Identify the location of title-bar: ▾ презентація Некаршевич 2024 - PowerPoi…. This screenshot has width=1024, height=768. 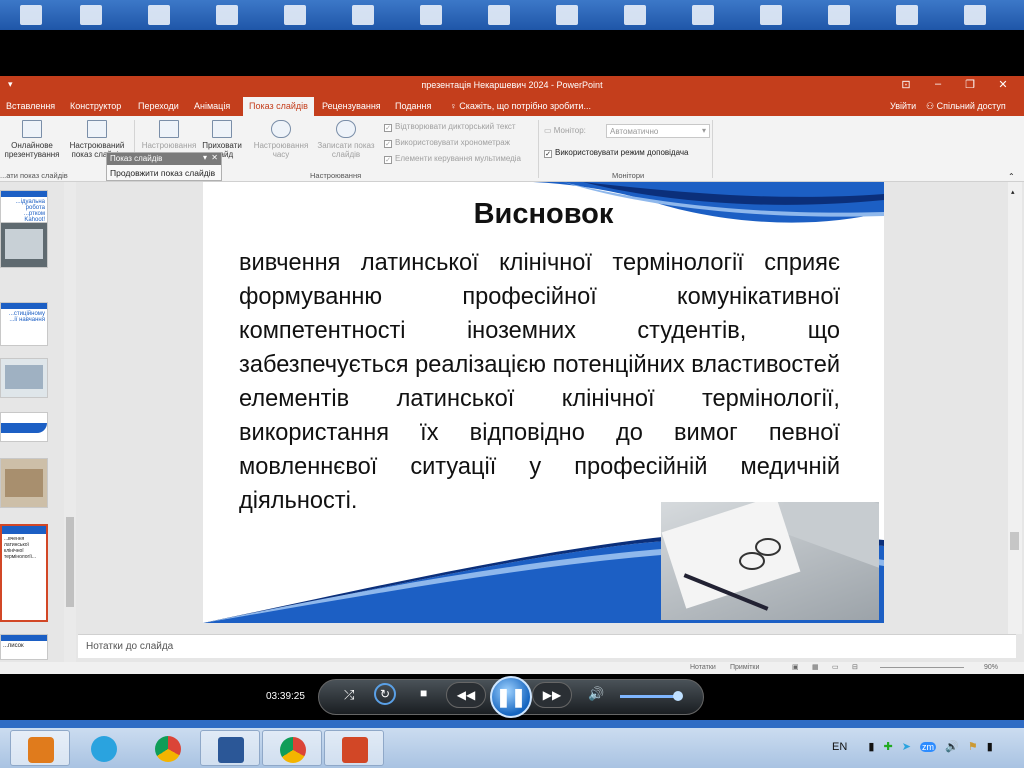
(512, 86).